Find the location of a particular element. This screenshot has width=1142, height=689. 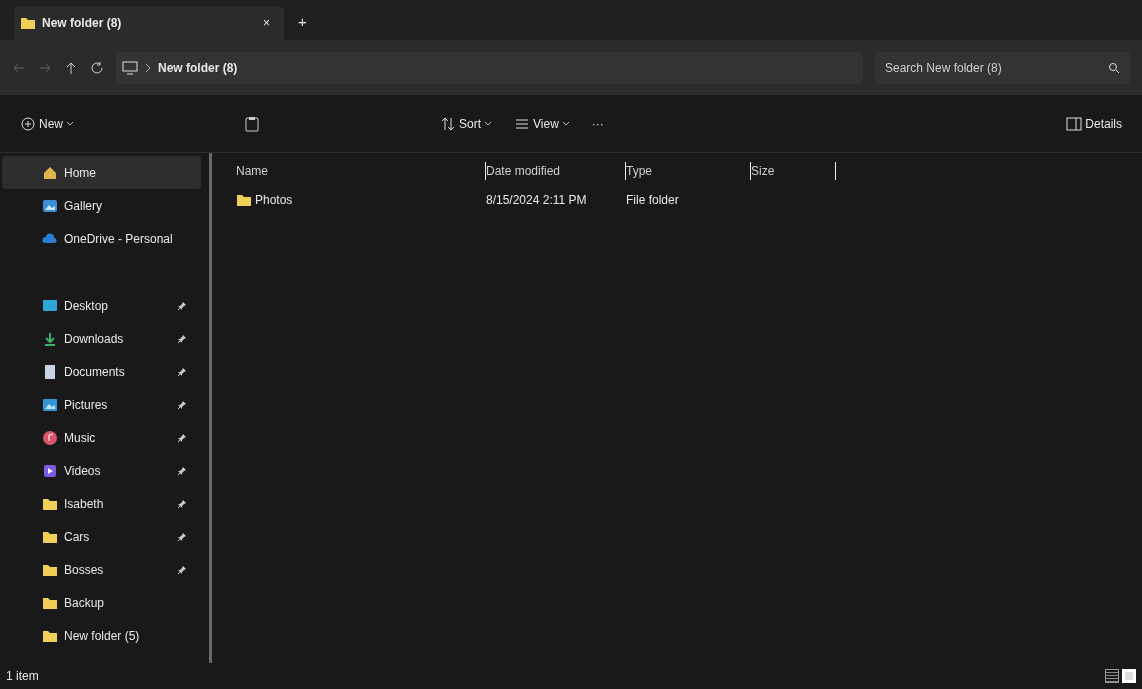

sidebar-item: New folder (5) is located at coordinates (101, 635).